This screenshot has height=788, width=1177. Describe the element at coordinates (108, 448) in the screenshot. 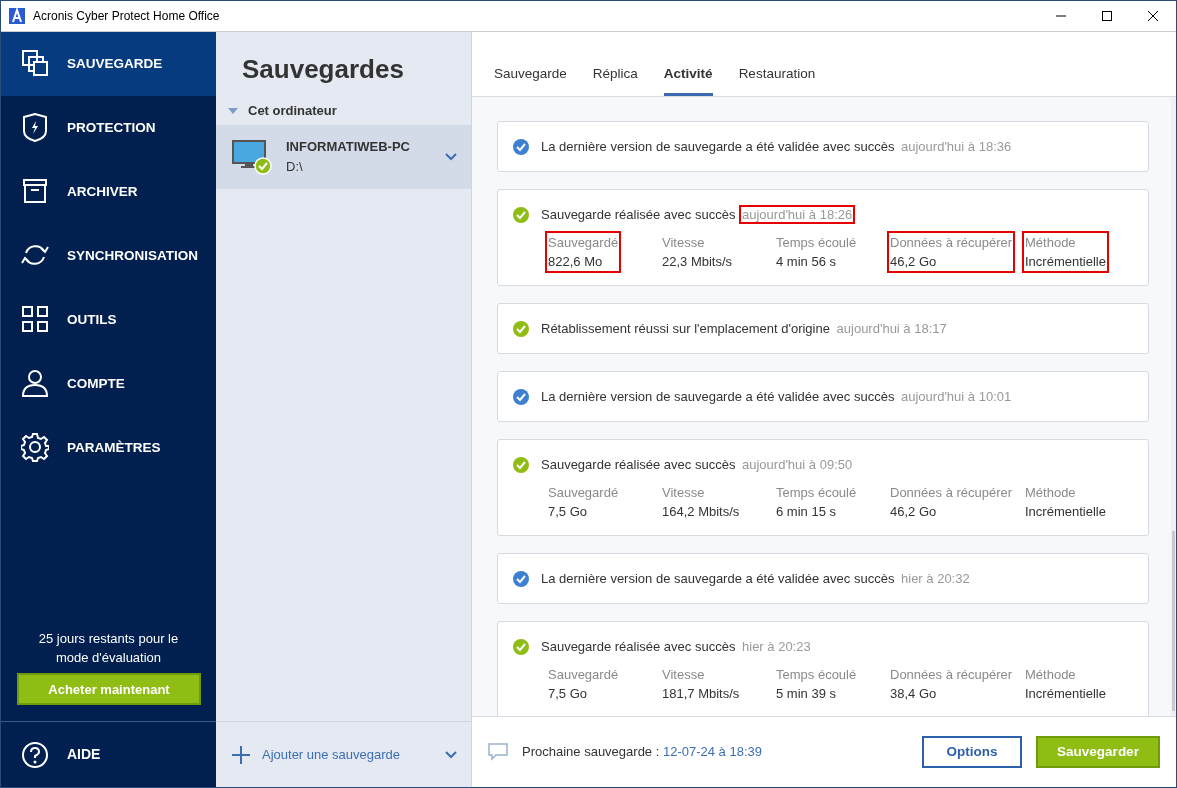

I see `sidebar-item: PARAMÈTRES` at that location.